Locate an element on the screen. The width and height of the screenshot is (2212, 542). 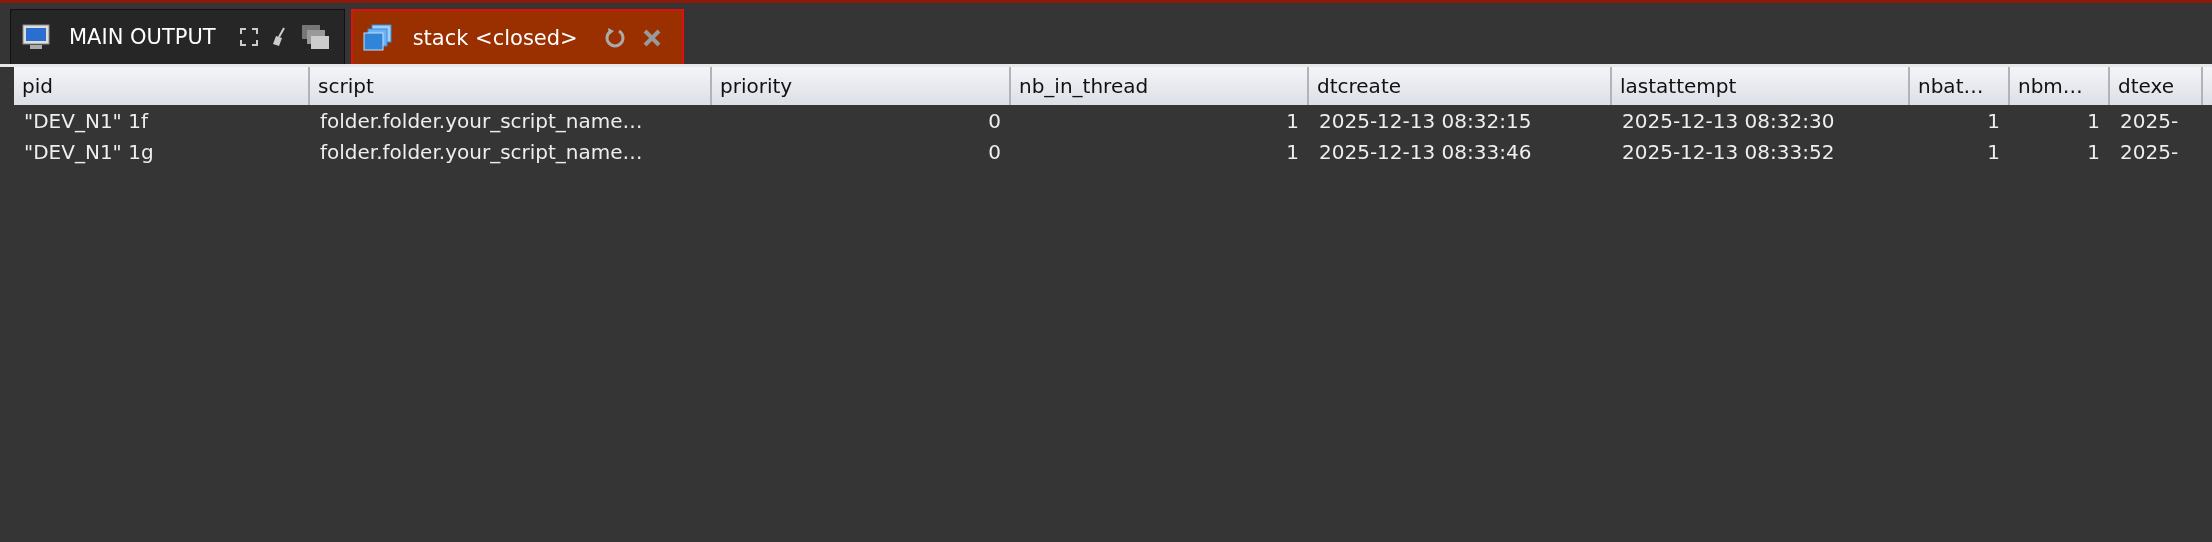
column-header: nb_in_thread is located at coordinates (1160, 86).